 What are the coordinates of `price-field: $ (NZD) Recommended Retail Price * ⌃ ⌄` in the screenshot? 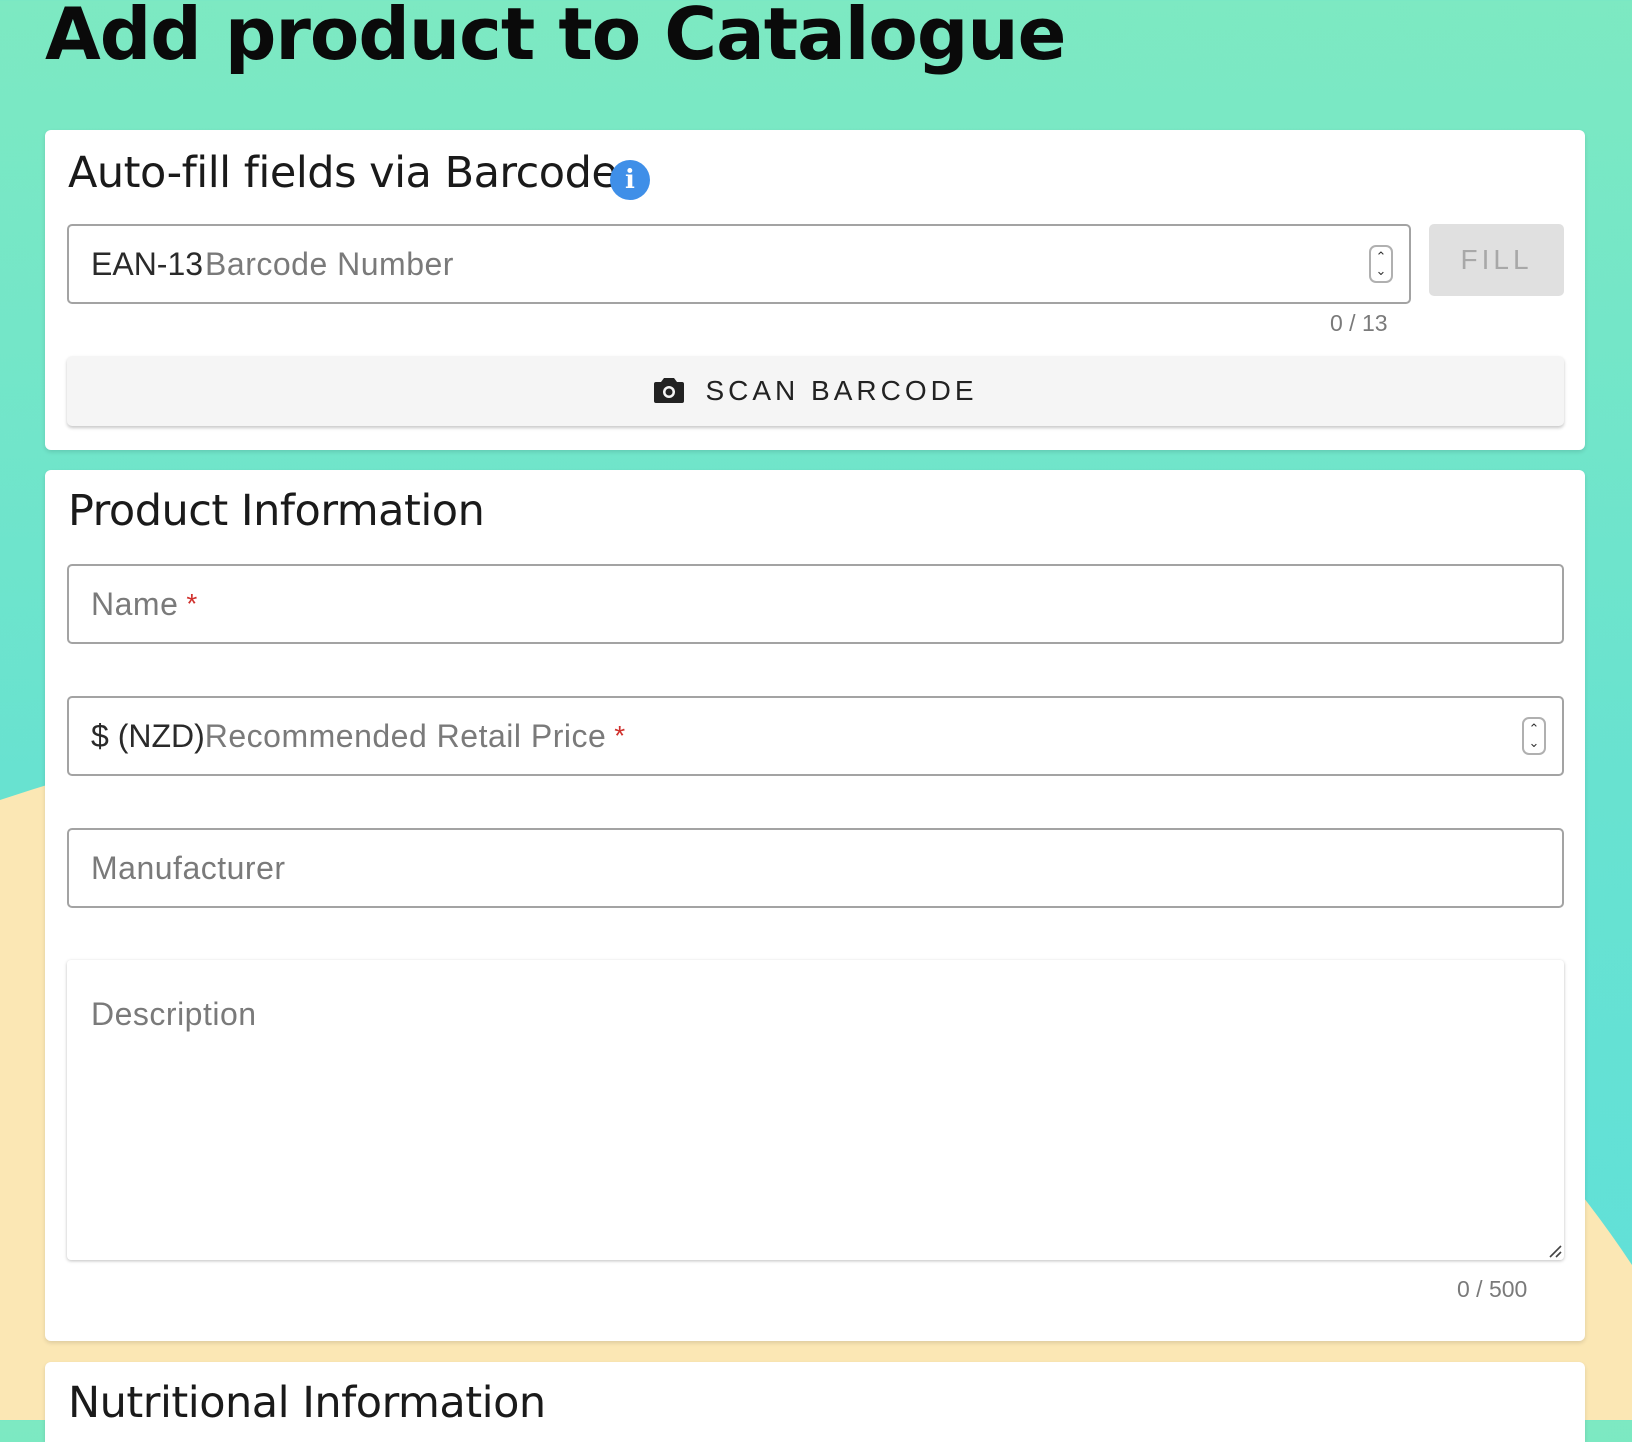 It's located at (815, 736).